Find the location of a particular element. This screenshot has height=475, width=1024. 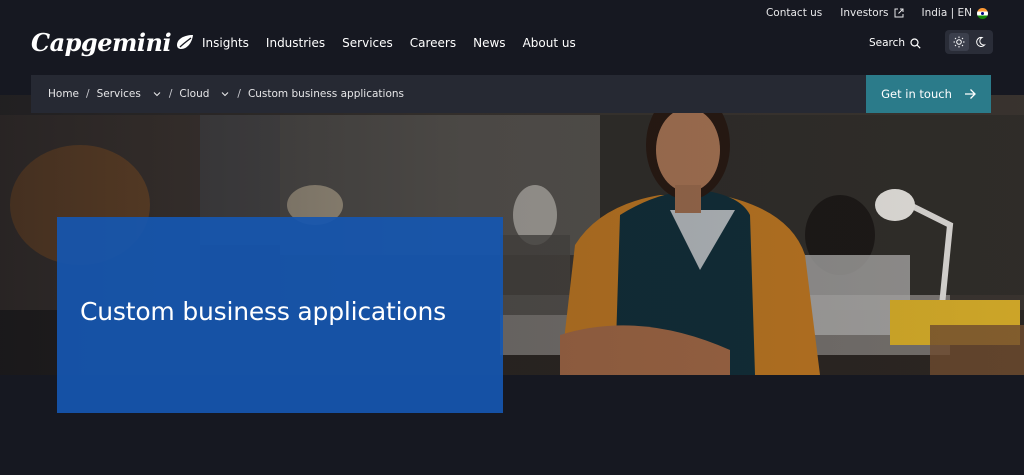

nav-insights: Insights is located at coordinates (225, 43).